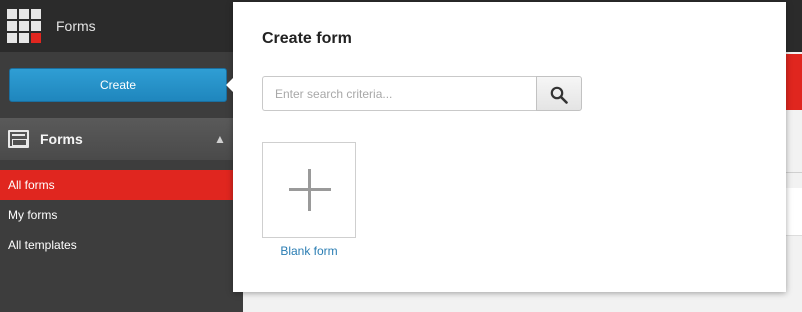 The height and width of the screenshot is (312, 802). Describe the element at coordinates (307, 38) in the screenshot. I see `popup-title: Create form` at that location.